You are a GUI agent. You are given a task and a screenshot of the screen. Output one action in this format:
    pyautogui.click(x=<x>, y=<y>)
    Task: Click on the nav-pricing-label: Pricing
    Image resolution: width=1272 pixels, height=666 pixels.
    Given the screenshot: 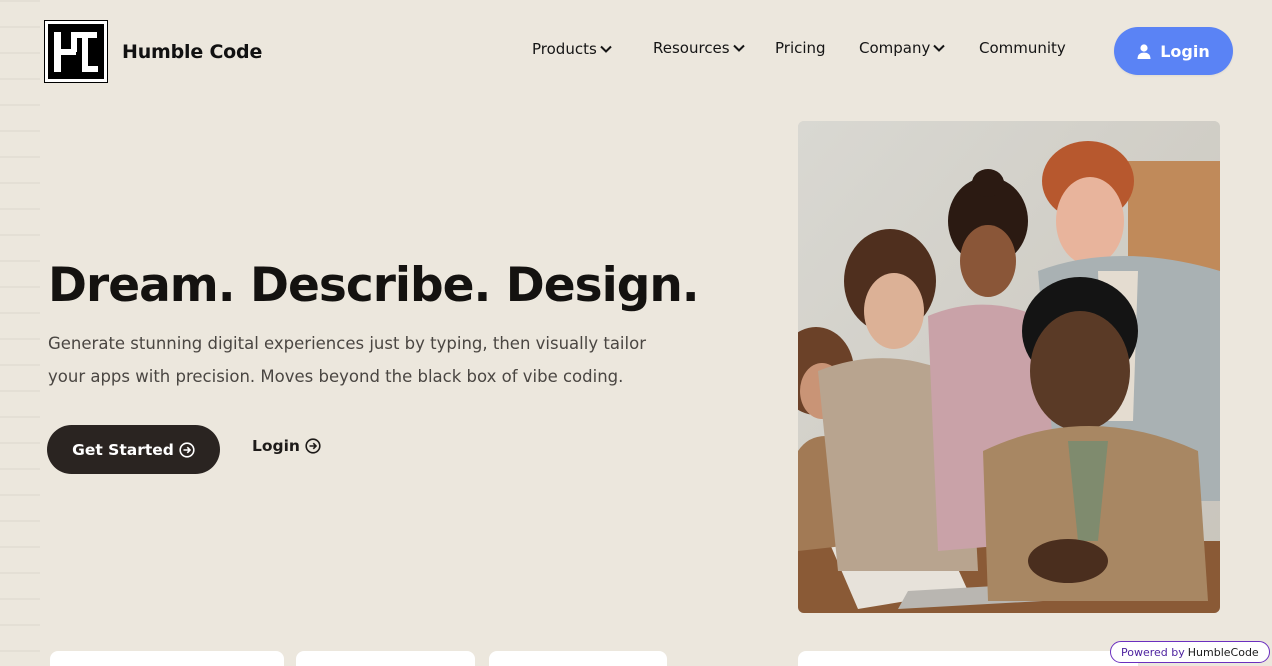 What is the action you would take?
    pyautogui.click(x=800, y=48)
    